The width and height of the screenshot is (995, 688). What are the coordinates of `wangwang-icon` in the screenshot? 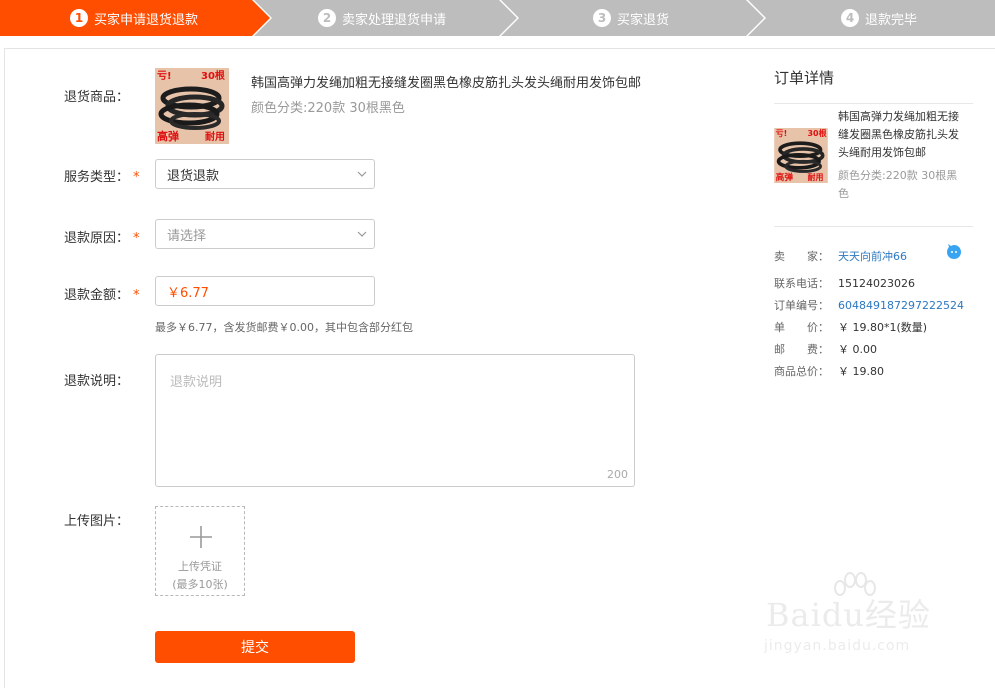 It's located at (954, 252).